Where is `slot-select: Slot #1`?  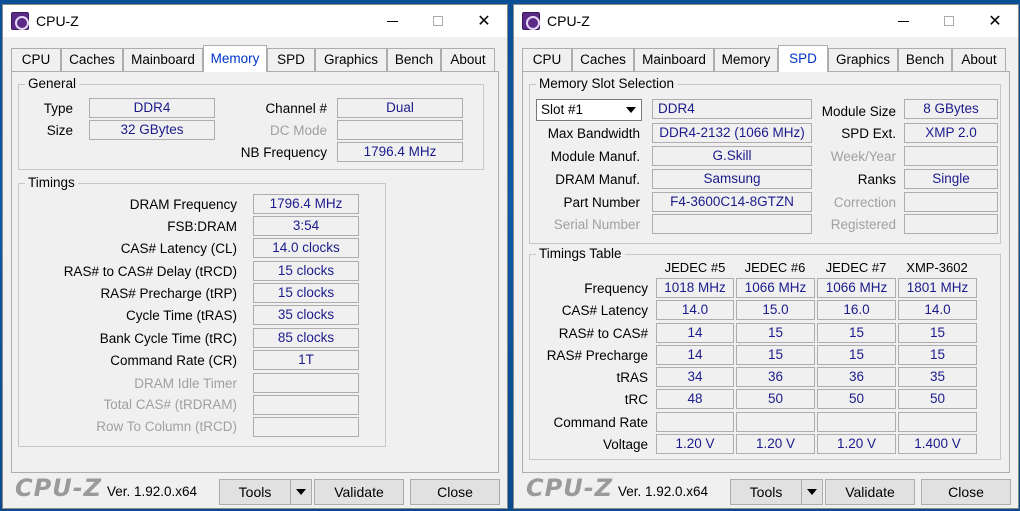
slot-select: Slot #1 is located at coordinates (589, 110).